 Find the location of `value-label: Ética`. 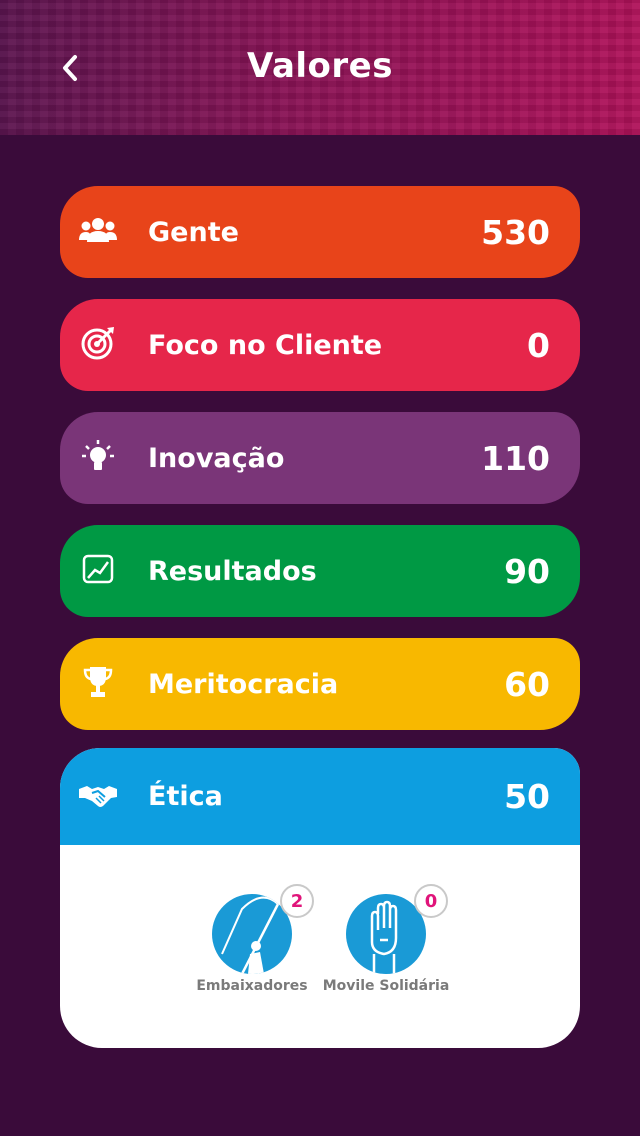

value-label: Ética is located at coordinates (185, 796).